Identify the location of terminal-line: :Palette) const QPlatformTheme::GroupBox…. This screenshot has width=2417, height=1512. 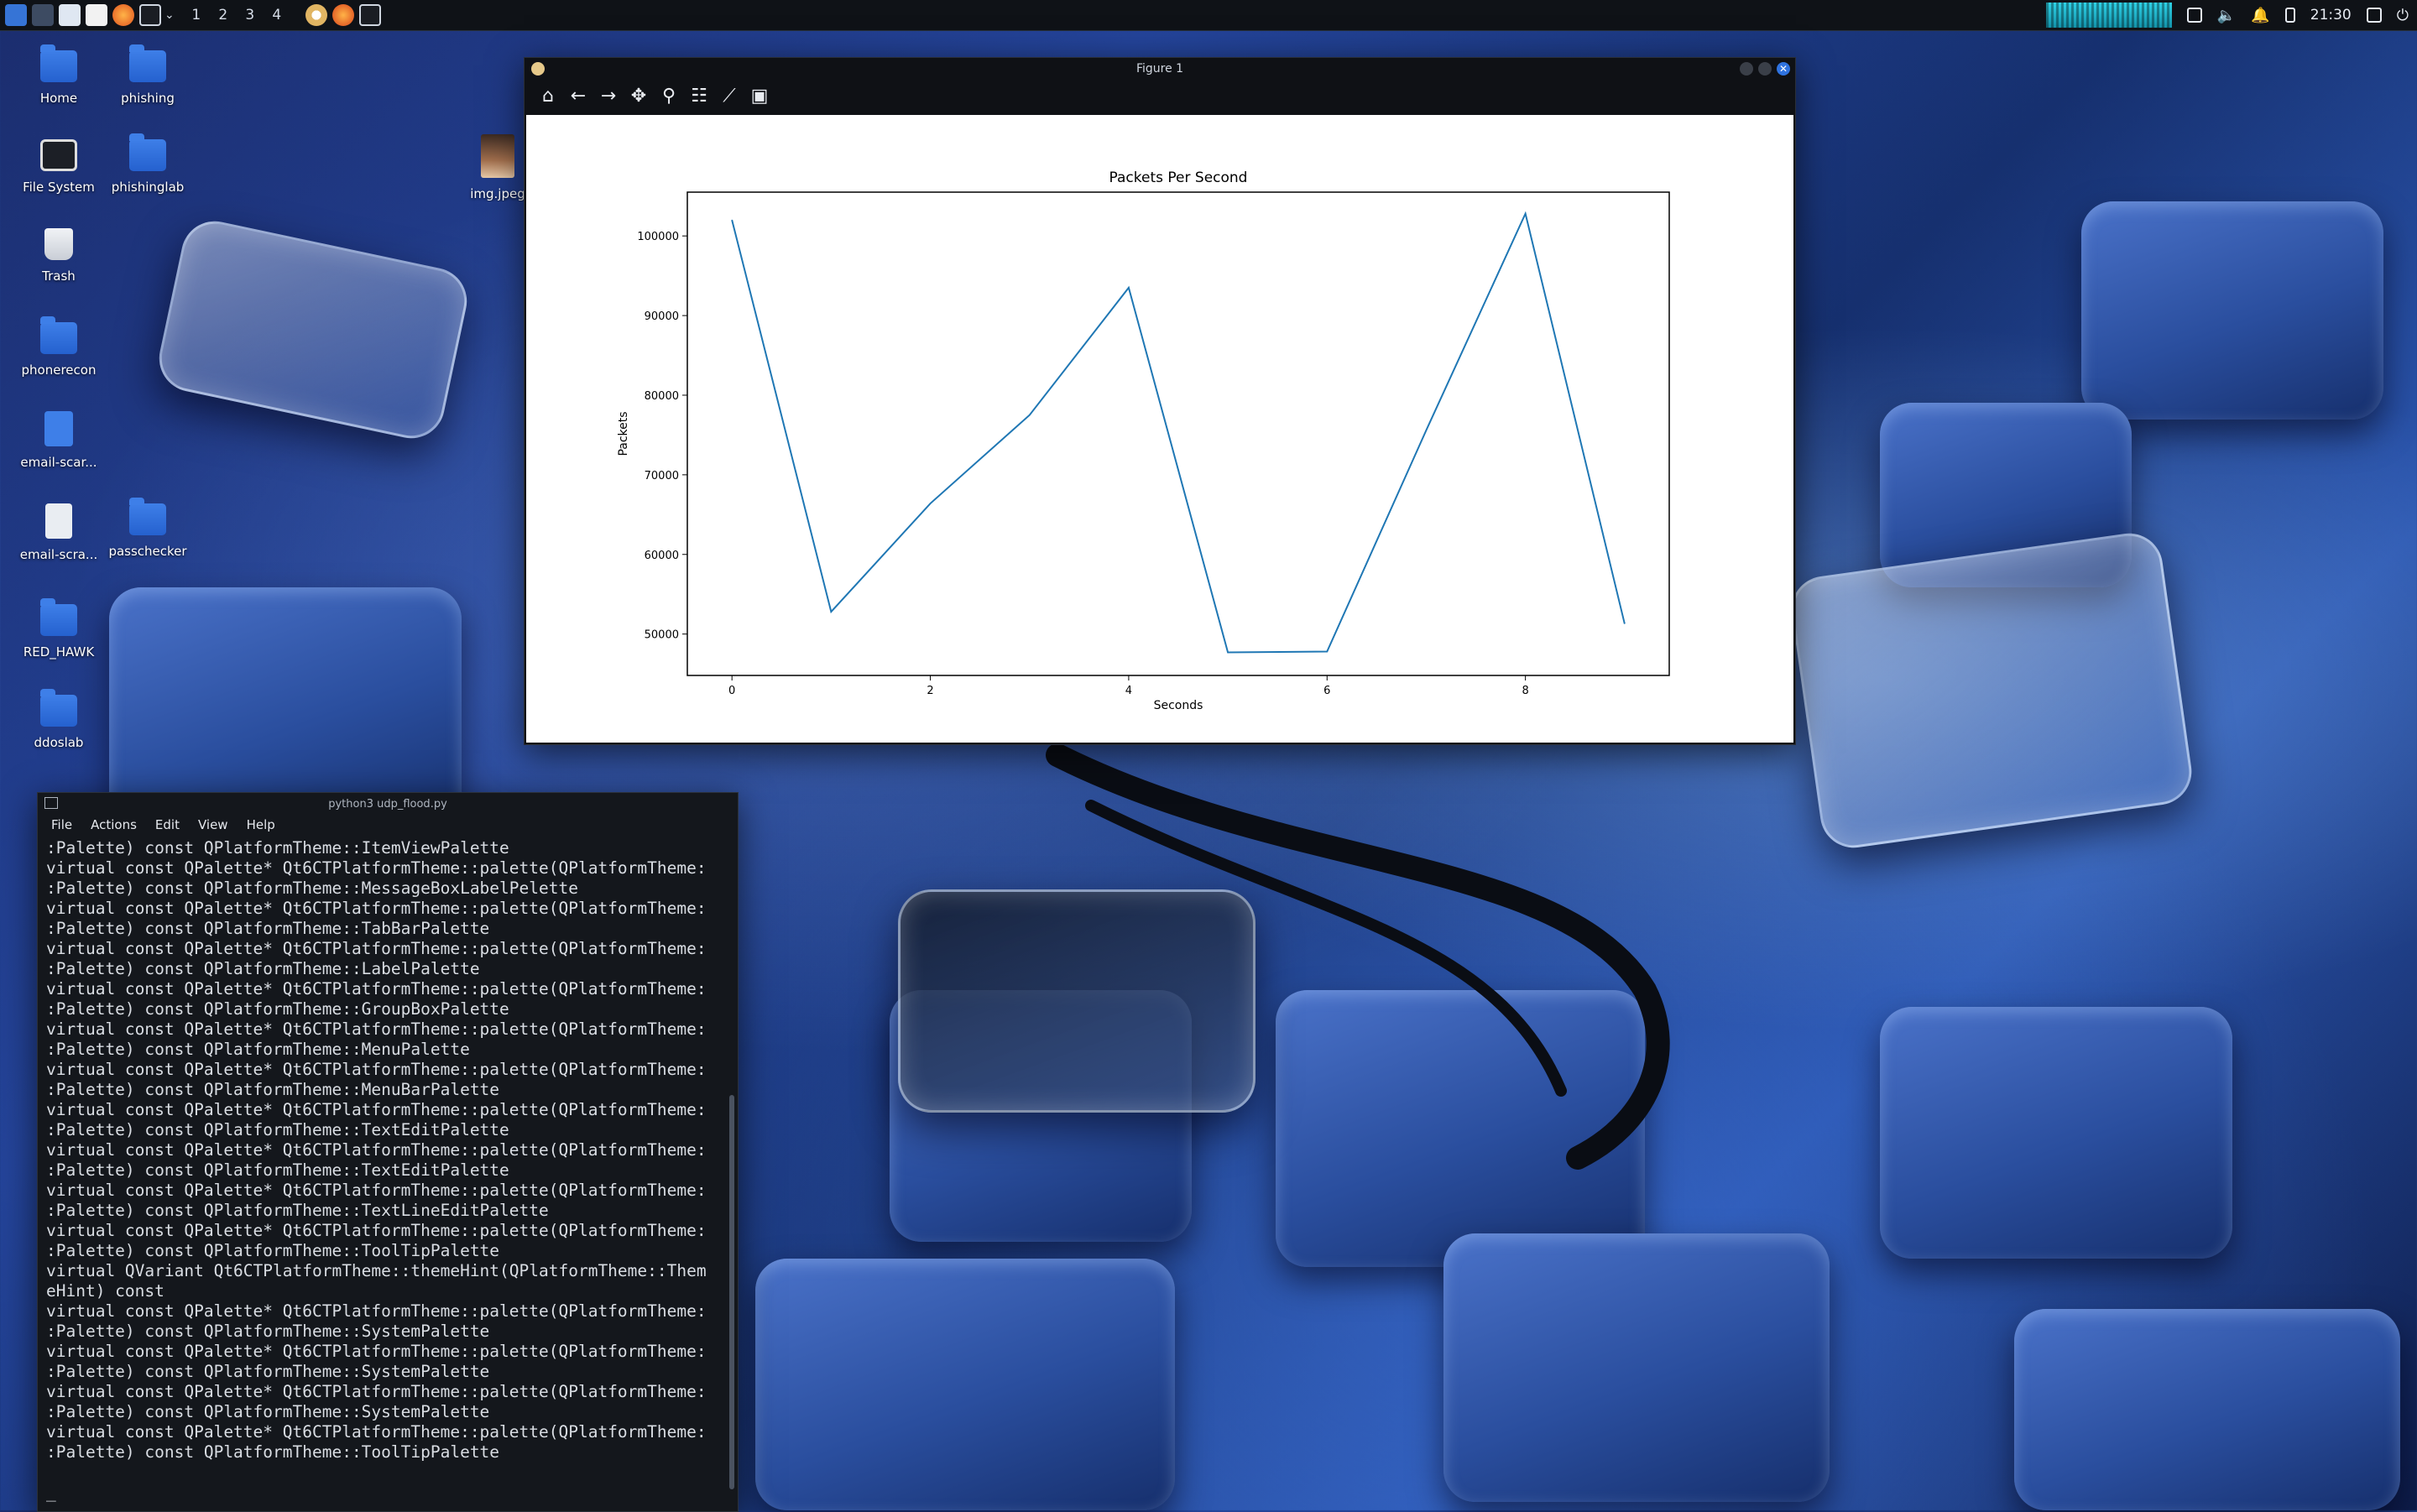
(277, 1009).